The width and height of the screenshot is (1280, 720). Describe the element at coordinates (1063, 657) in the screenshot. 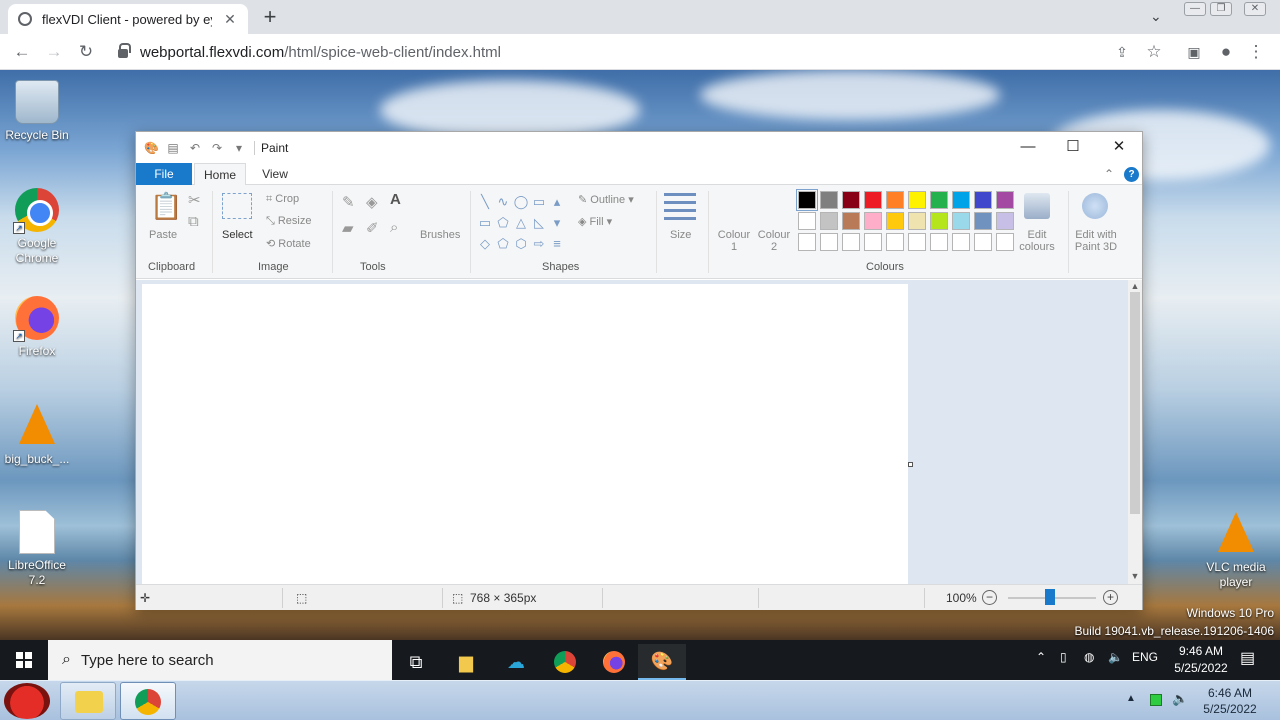

I see `device-icon: ▯` at that location.